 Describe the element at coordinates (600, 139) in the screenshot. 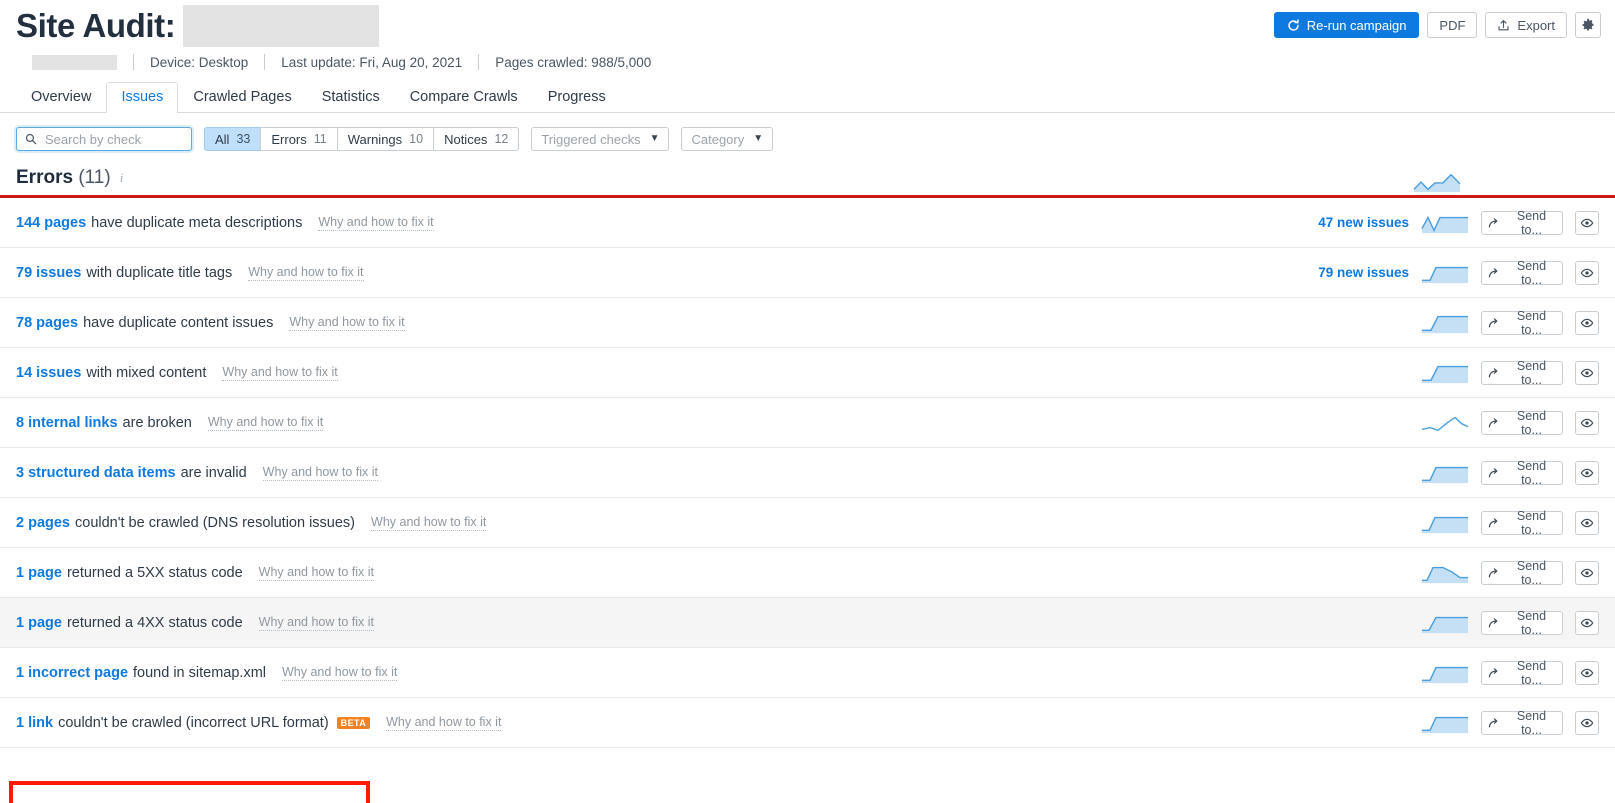

I see `triggered-checks-dropdown: Triggered checks ▼` at that location.